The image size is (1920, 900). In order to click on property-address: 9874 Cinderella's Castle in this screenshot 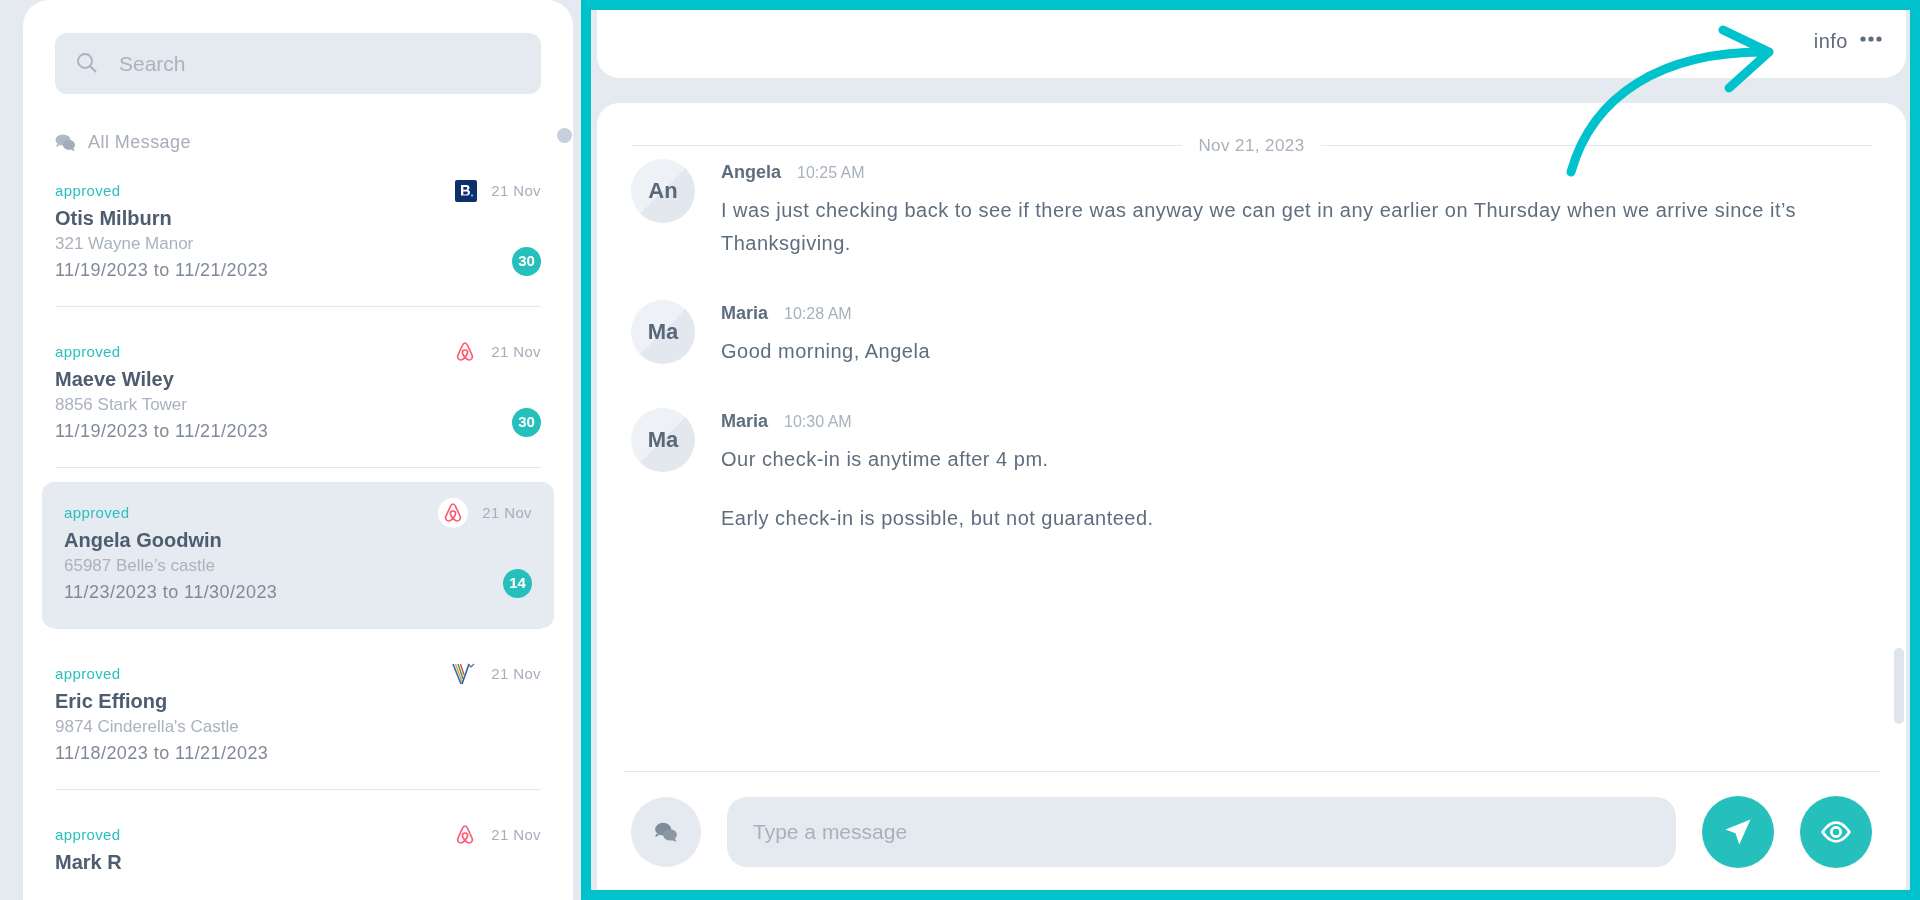, I will do `click(147, 727)`.